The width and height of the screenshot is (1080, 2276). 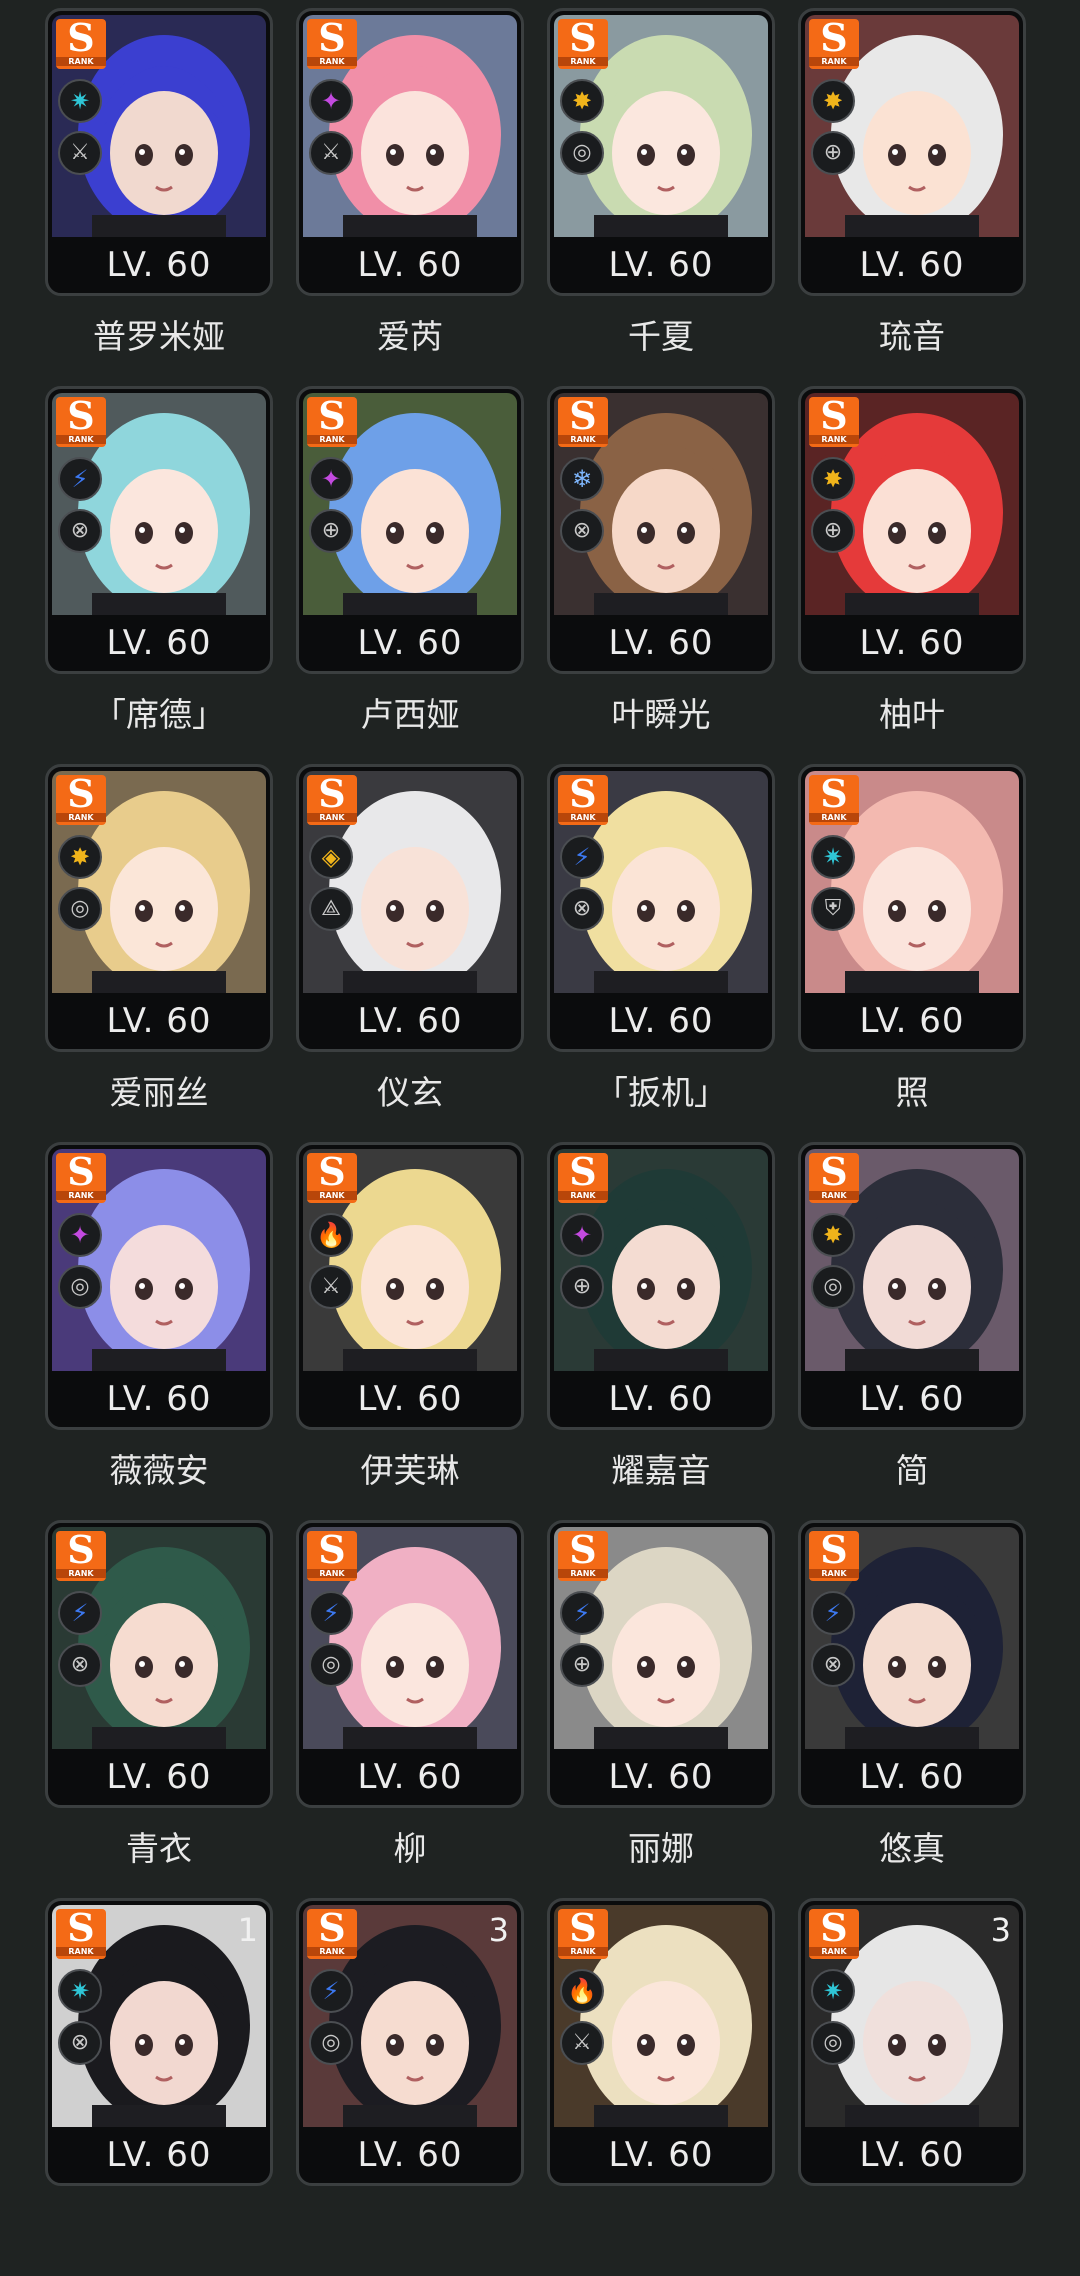 I want to click on agent-card: S RANK ⚡ ⊕ LV. 60 丽娜, so click(x=661, y=1709).